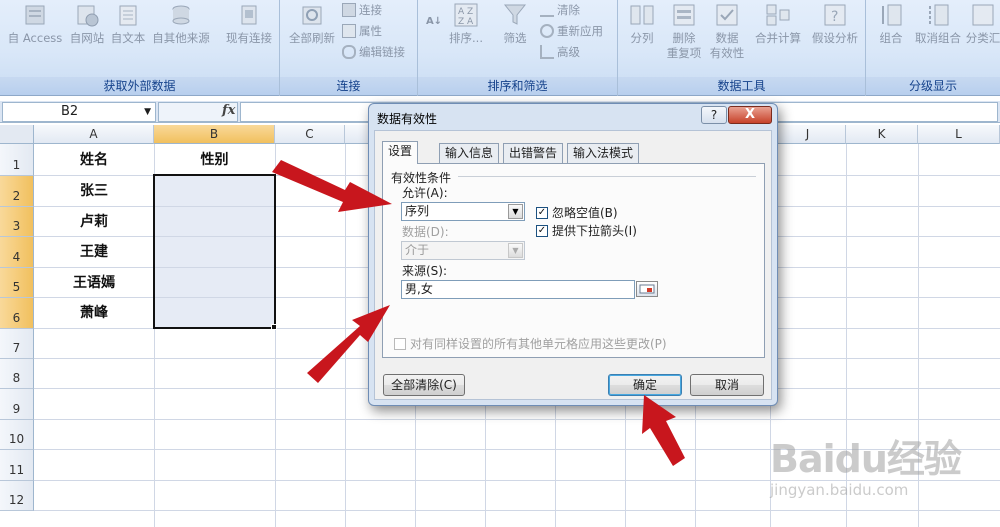 This screenshot has width=1000, height=527. I want to click on selection-border, so click(214, 251).